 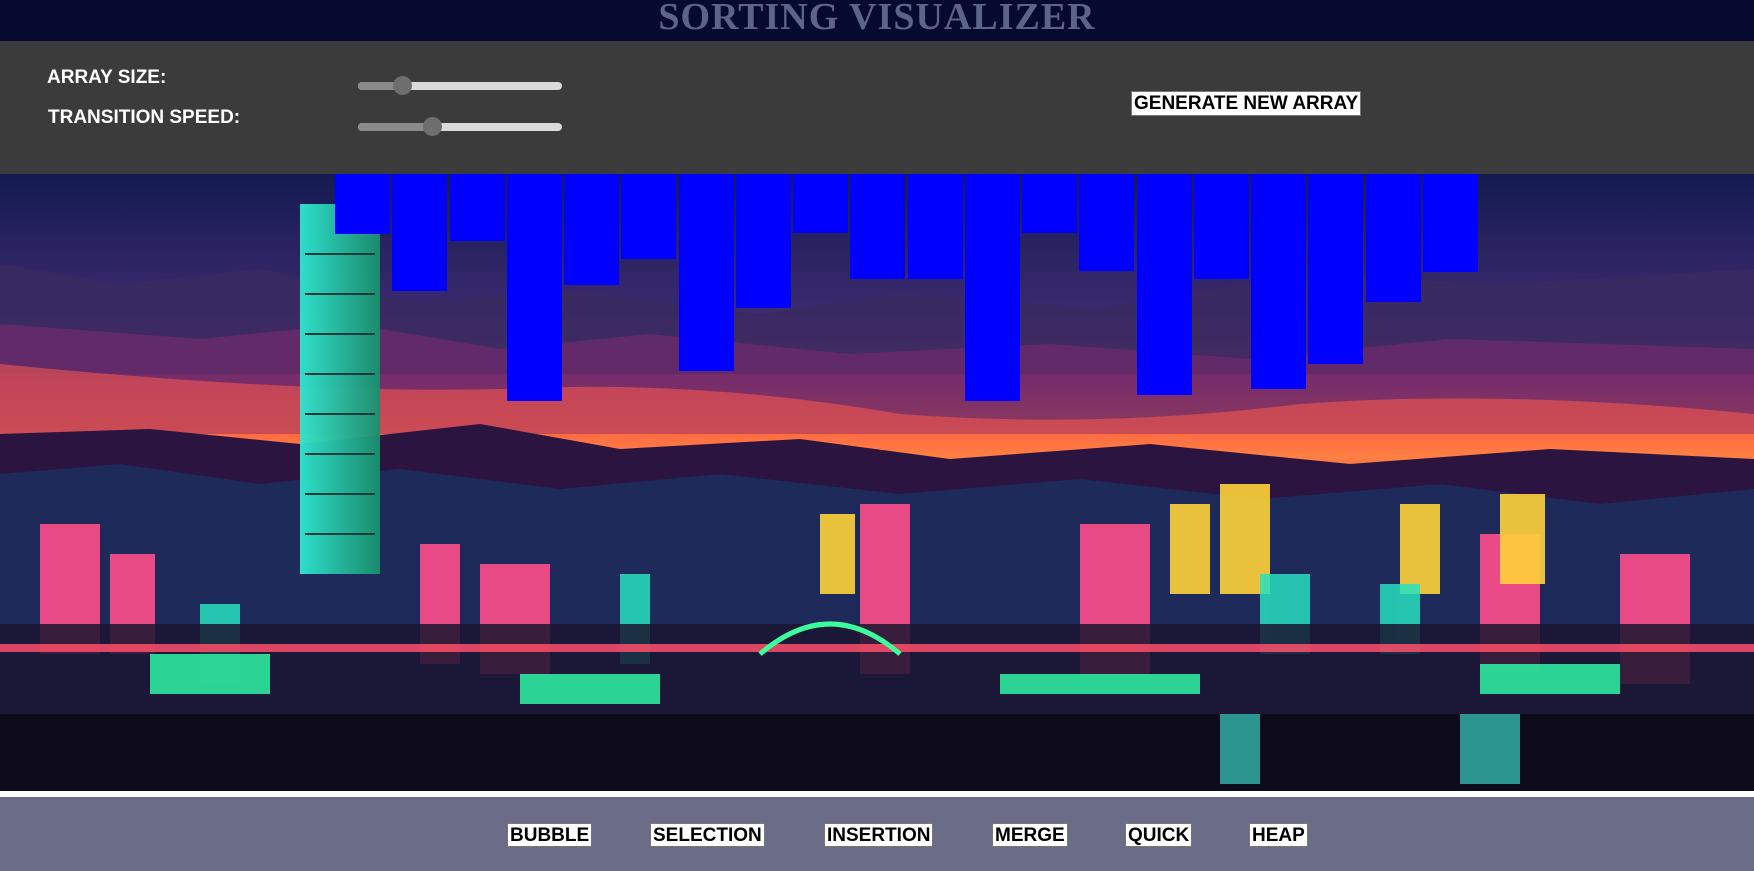 What do you see at coordinates (1246, 103) in the screenshot?
I see `generate-new-array-button: GENERATE NEW ARRAY` at bounding box center [1246, 103].